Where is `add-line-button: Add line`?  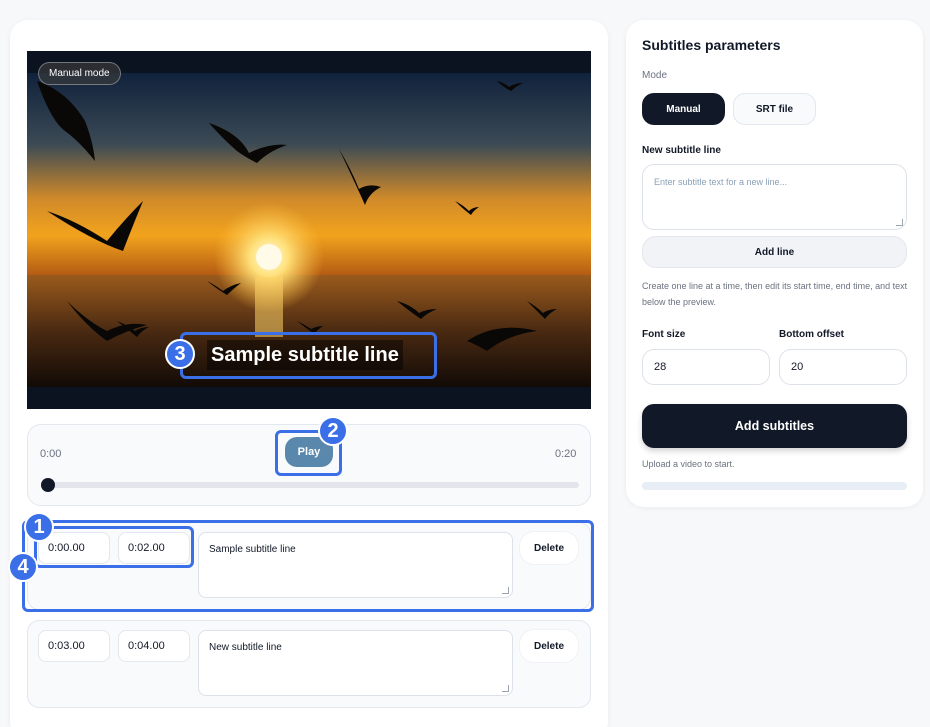 add-line-button: Add line is located at coordinates (774, 252).